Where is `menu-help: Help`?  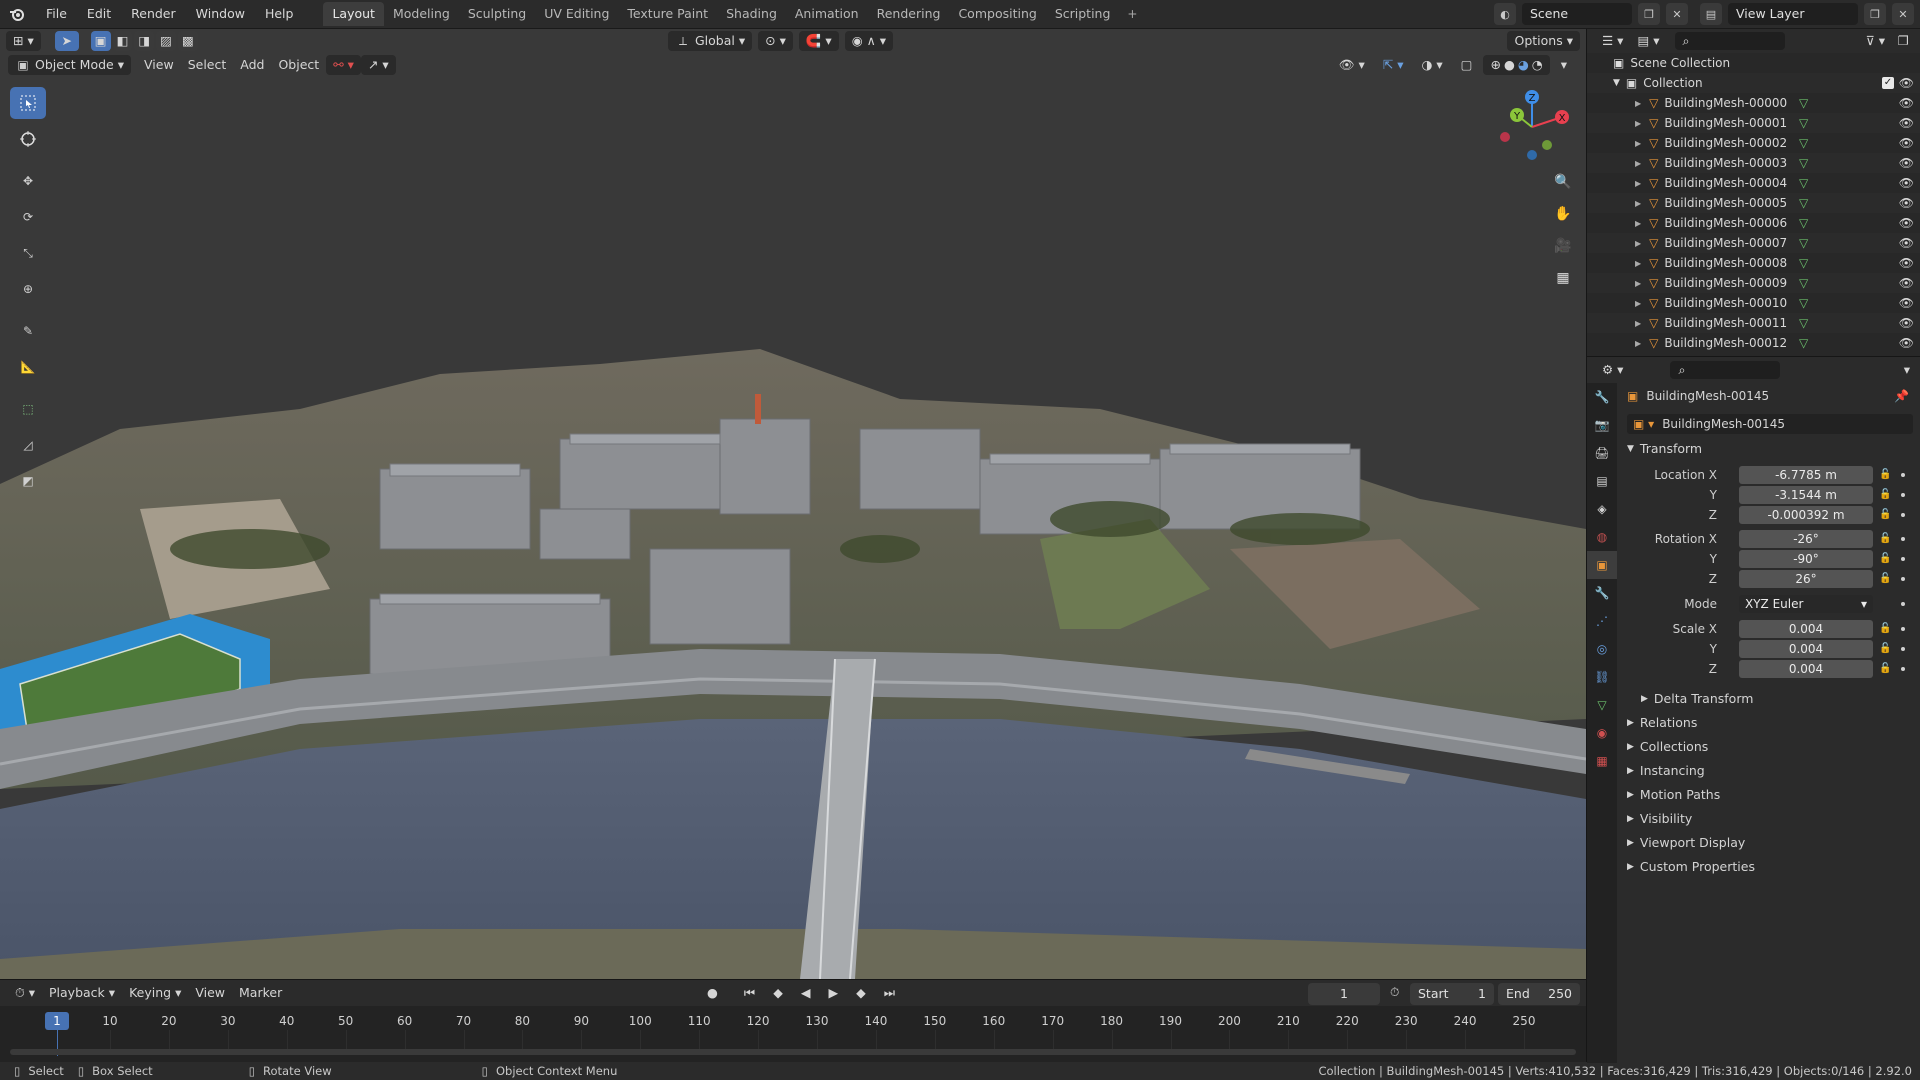
menu-help: Help is located at coordinates (279, 14).